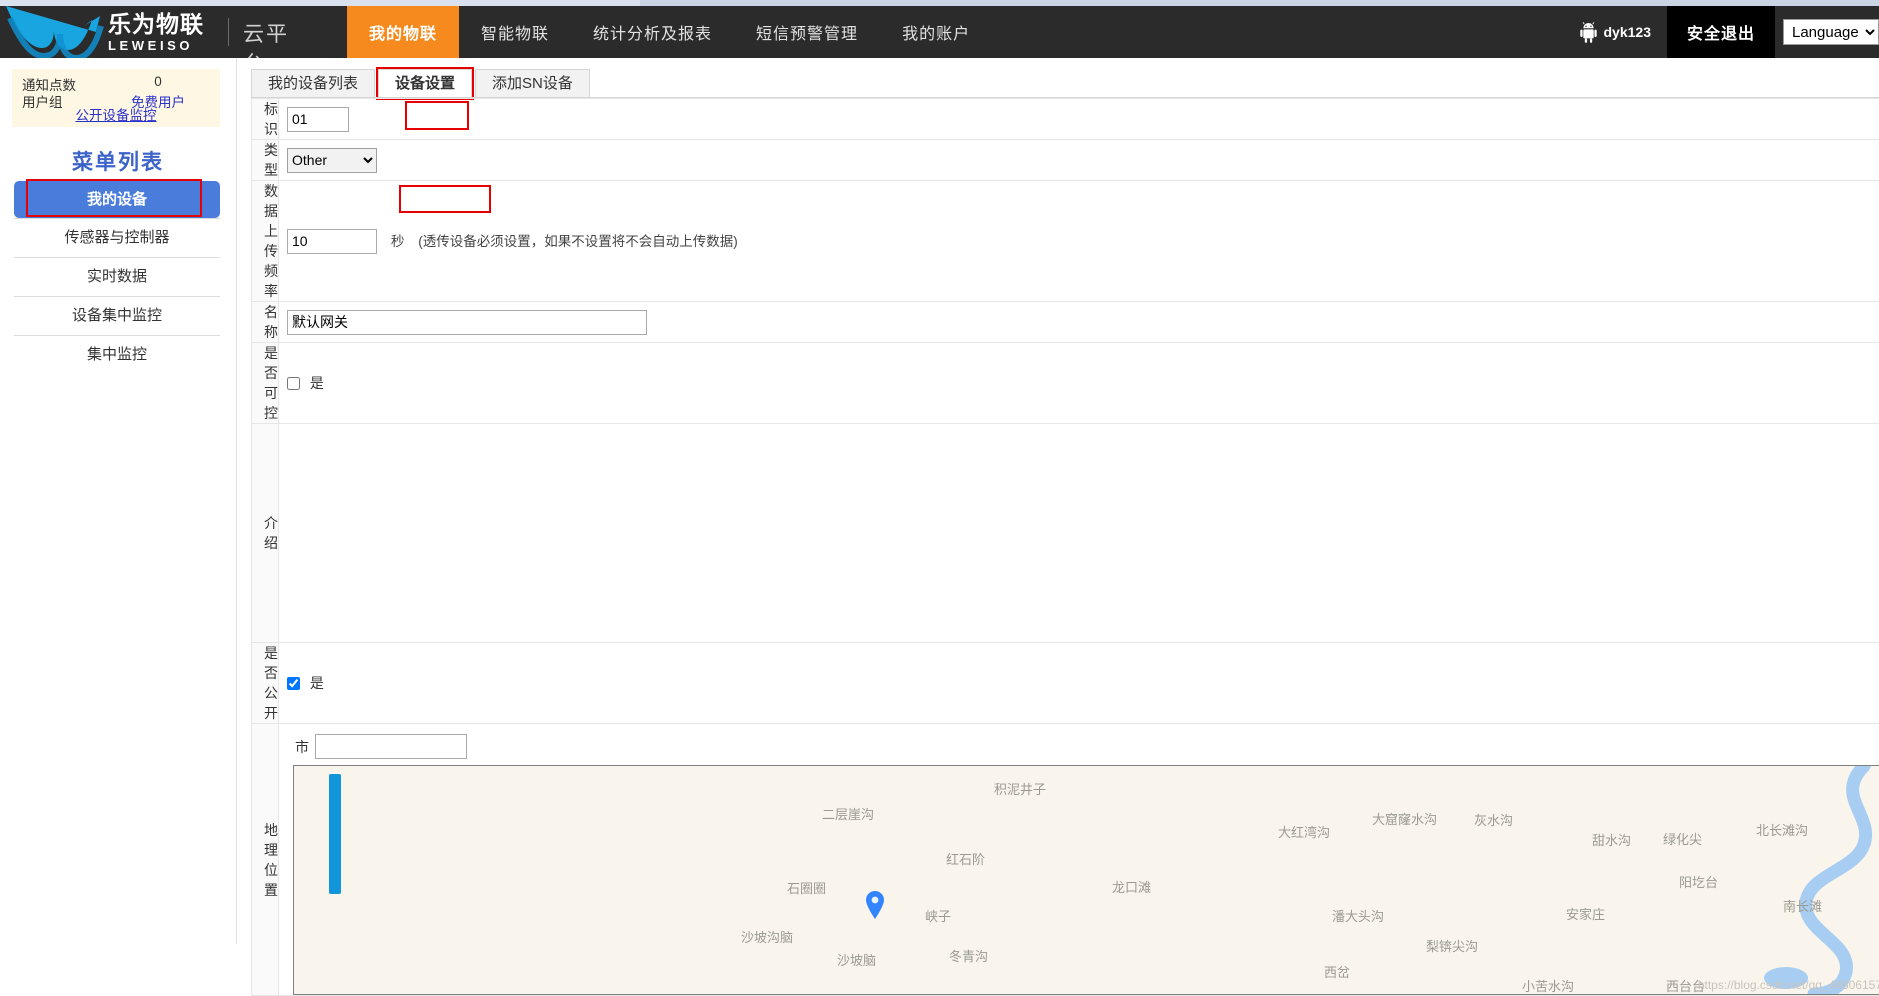 The height and width of the screenshot is (996, 1879). I want to click on map-poi: 龙口滩, so click(1131, 886).